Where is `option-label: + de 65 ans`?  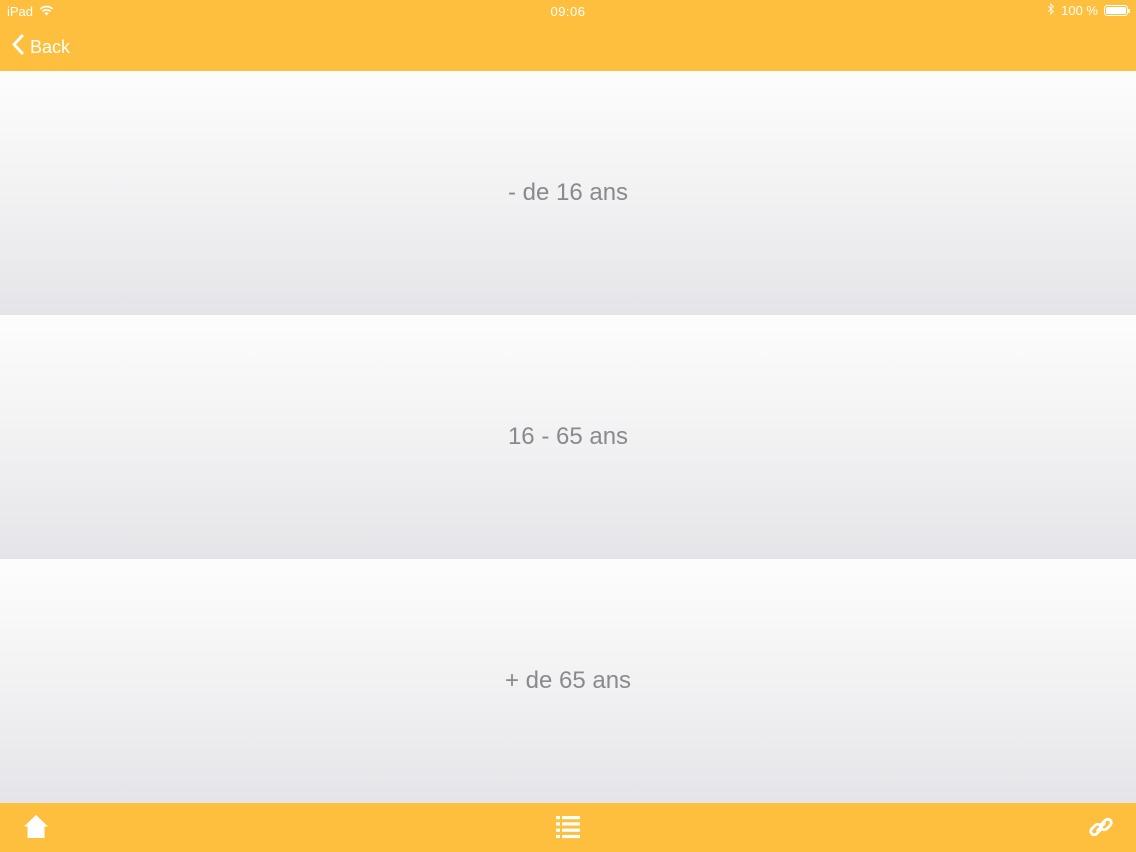
option-label: + de 65 ans is located at coordinates (568, 680).